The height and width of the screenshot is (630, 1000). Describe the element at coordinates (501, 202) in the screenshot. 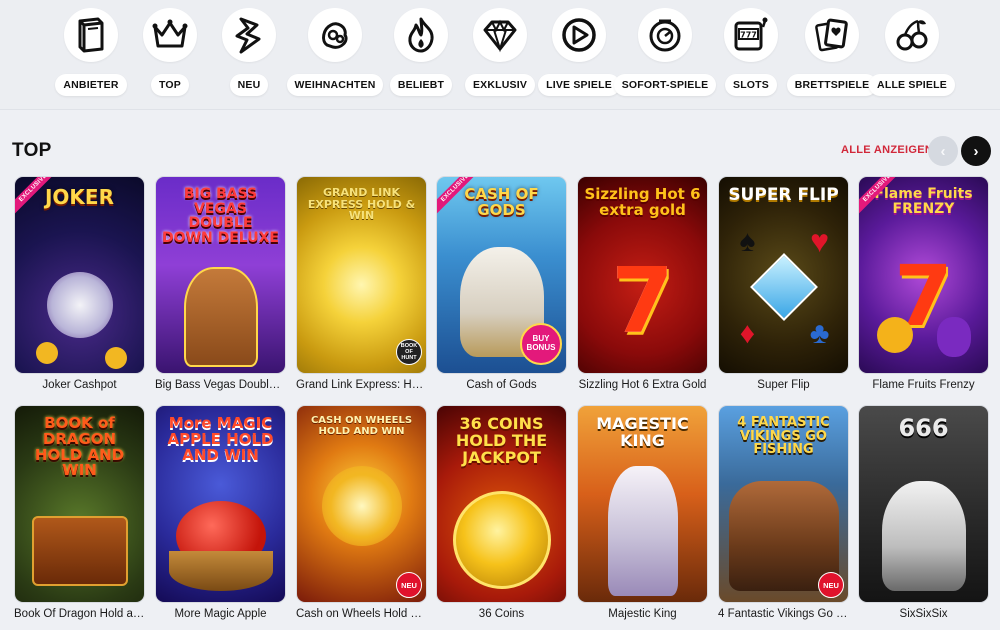

I see `game-art-title: CASH OF GODS` at that location.